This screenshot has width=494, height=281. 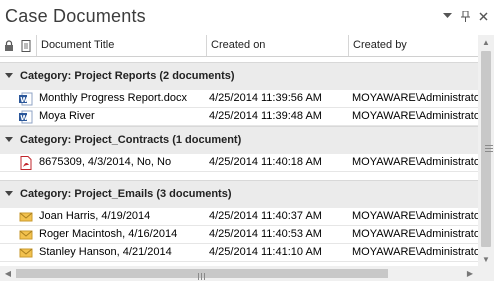 What do you see at coordinates (9, 48) in the screenshot?
I see `lock-icon` at bounding box center [9, 48].